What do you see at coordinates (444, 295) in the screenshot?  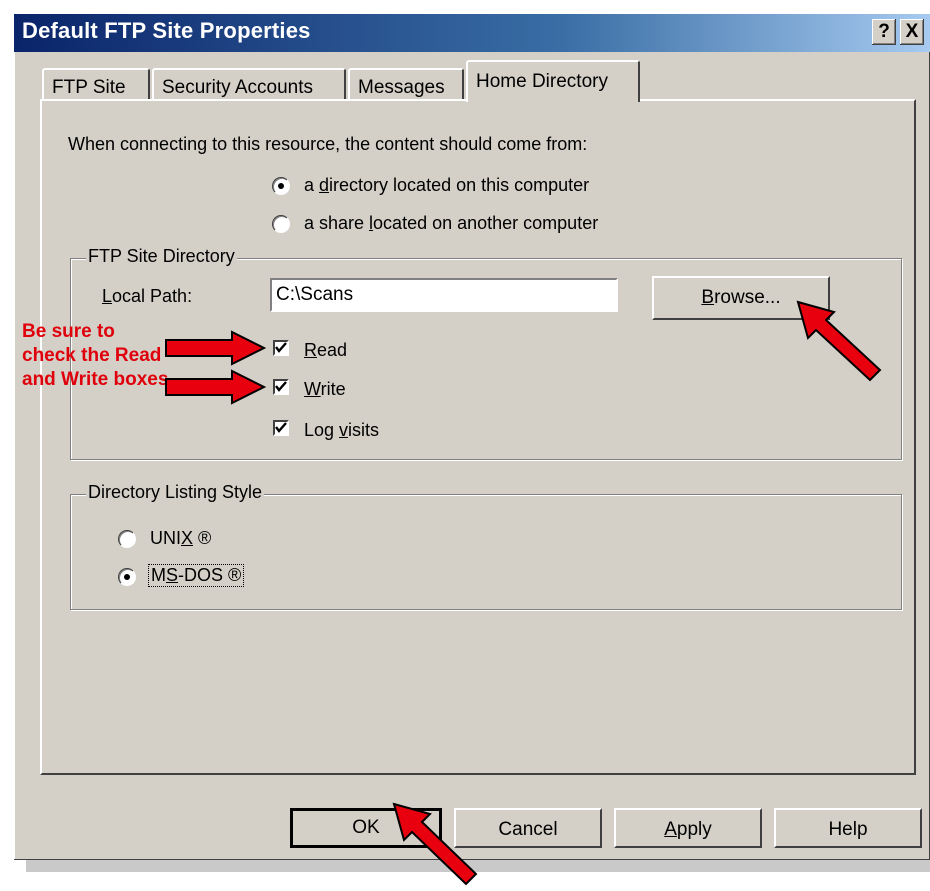 I see `local-path-input: C:\Scans` at bounding box center [444, 295].